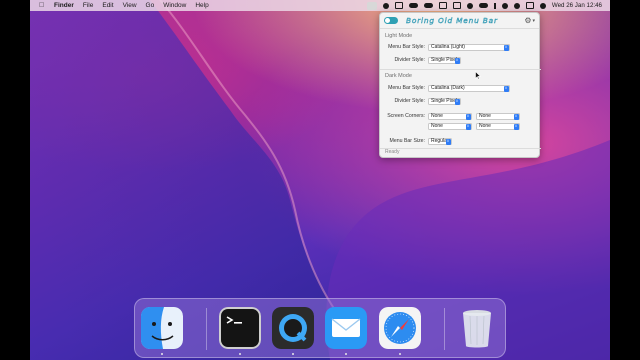 The height and width of the screenshot is (360, 640). Describe the element at coordinates (516, 5) in the screenshot. I see `search-icon` at that location.